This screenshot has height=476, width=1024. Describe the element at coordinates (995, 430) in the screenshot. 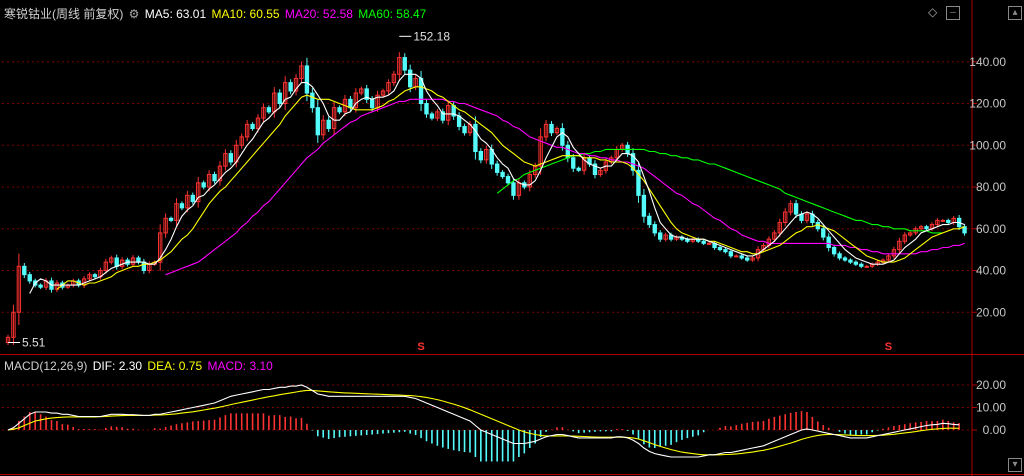

I see `macd-tick-label: 0.00` at that location.